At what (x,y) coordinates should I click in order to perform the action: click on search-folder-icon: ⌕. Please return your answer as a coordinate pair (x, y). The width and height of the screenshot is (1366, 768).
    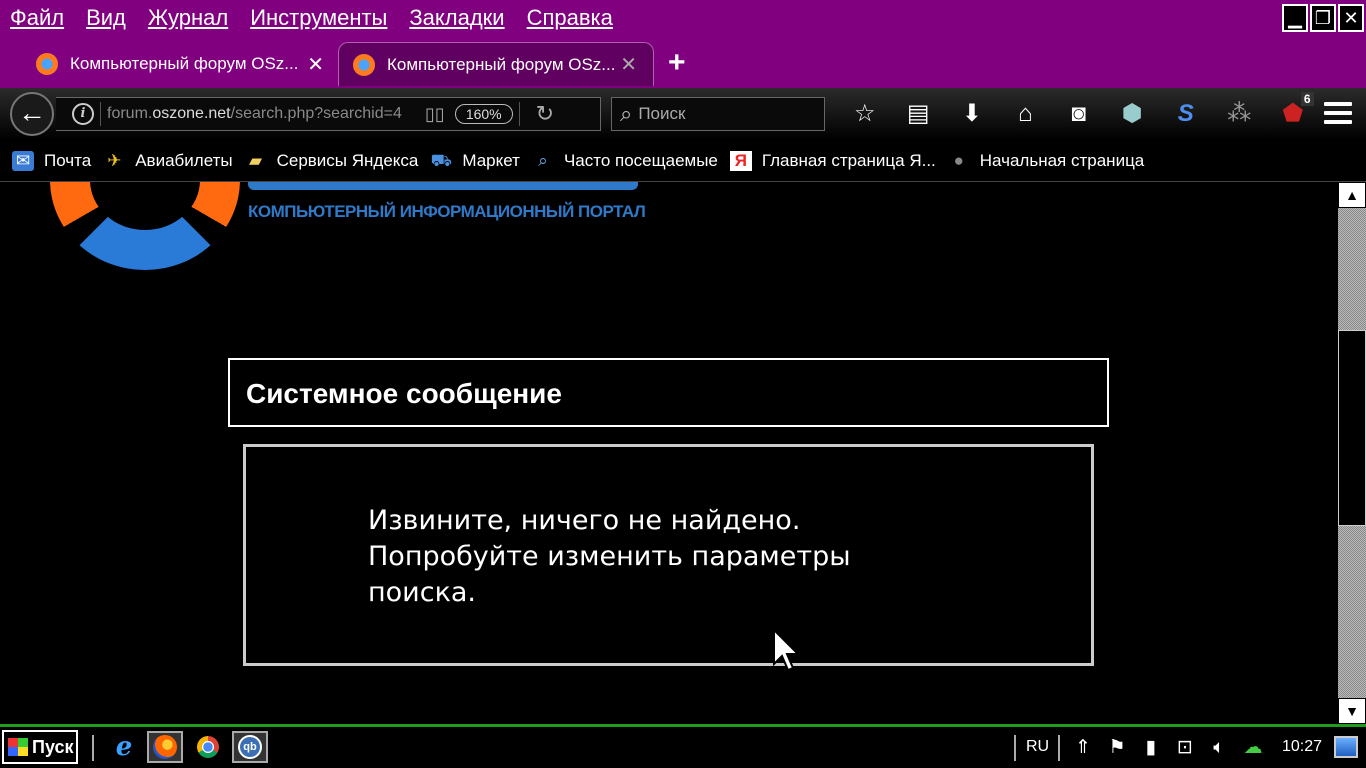
    Looking at the image, I should click on (543, 160).